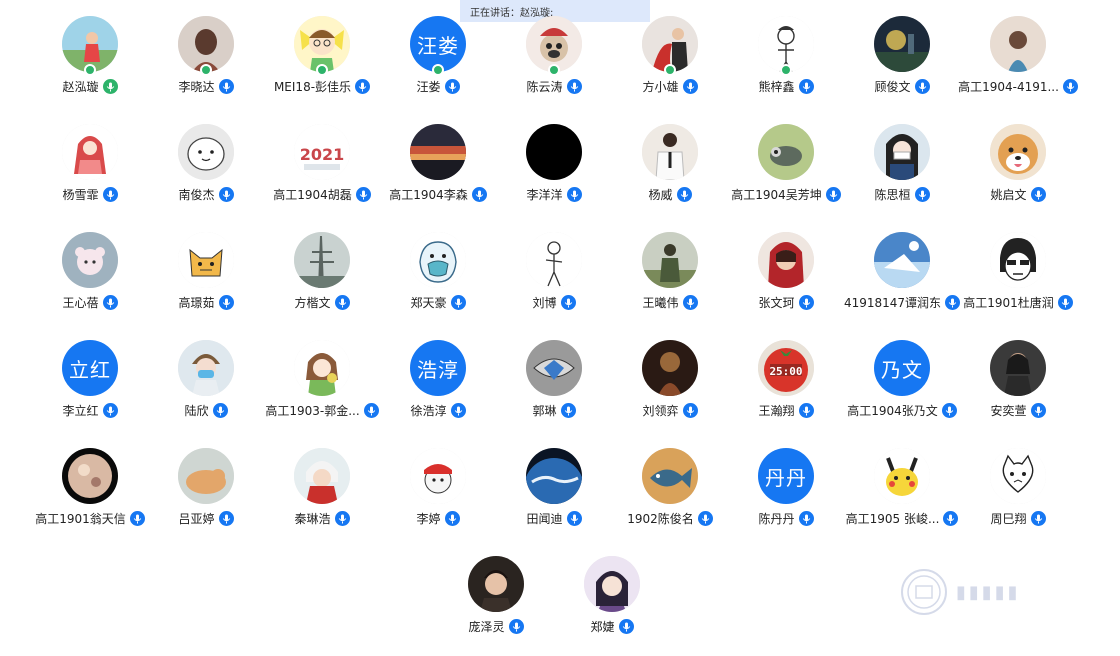 The image size is (1120, 656). I want to click on participant-tile: 李晓达, so click(206, 66).